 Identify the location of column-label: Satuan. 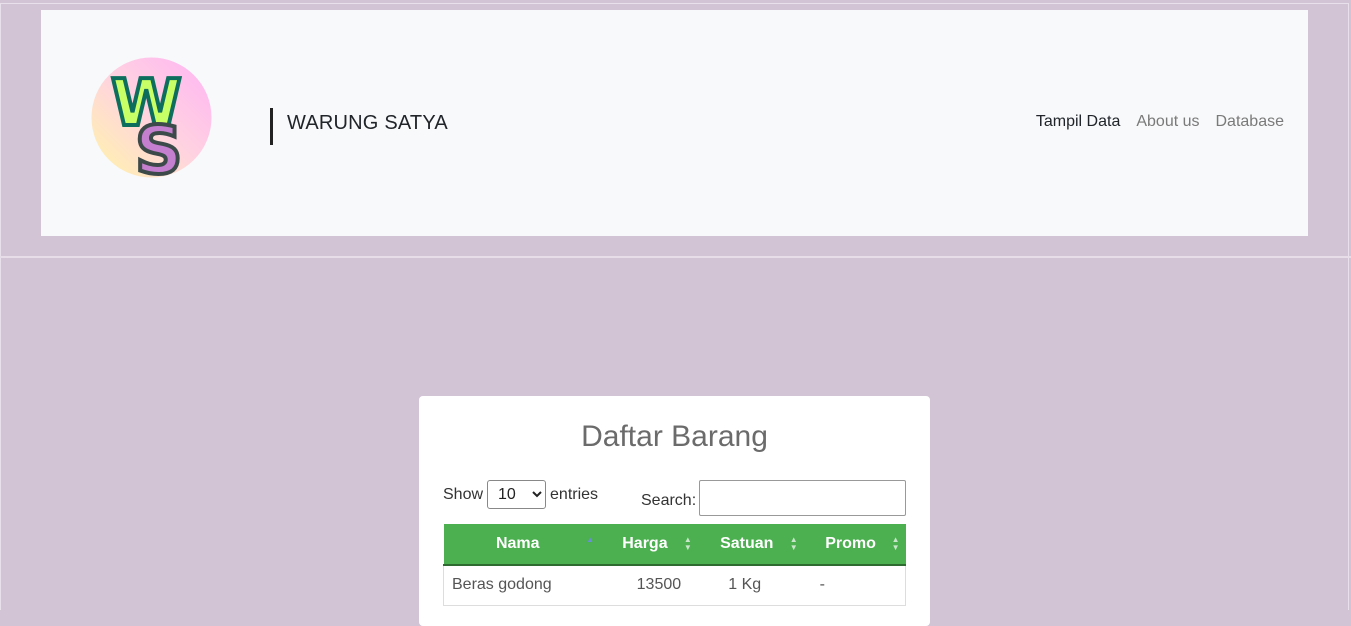
(747, 543).